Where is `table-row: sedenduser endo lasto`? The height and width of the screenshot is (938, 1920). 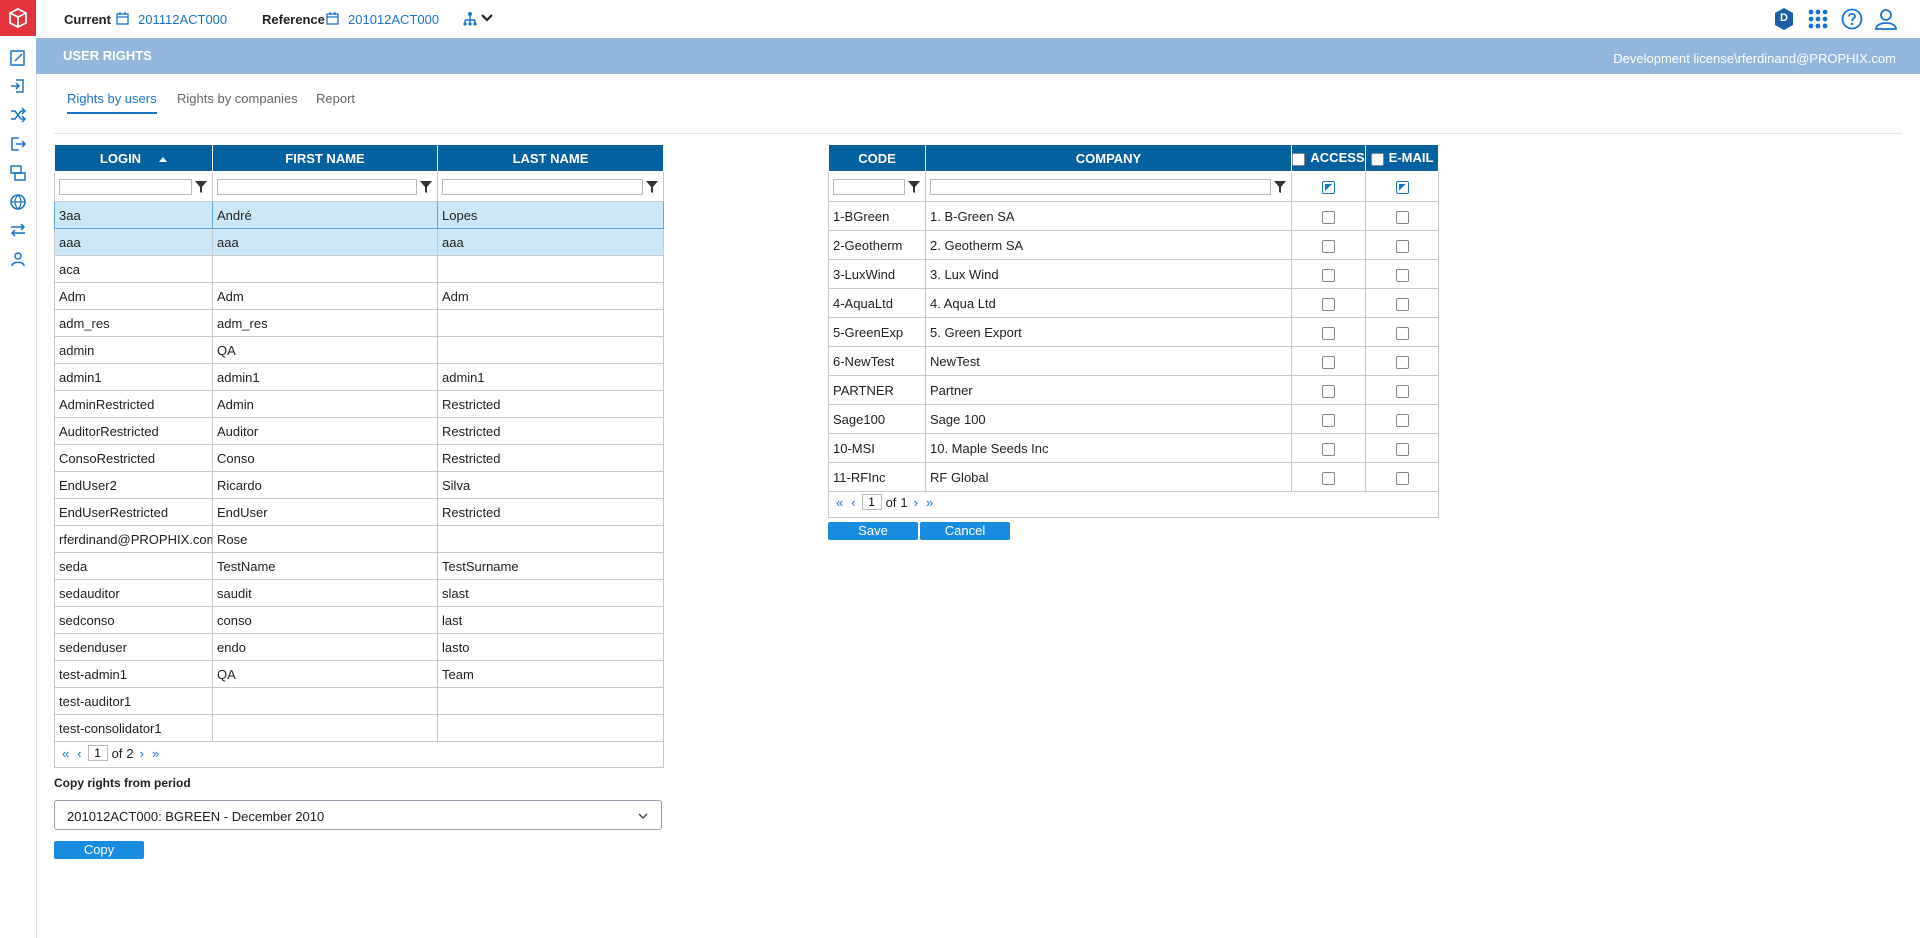
table-row: sedenduser endo lasto is located at coordinates (359, 647).